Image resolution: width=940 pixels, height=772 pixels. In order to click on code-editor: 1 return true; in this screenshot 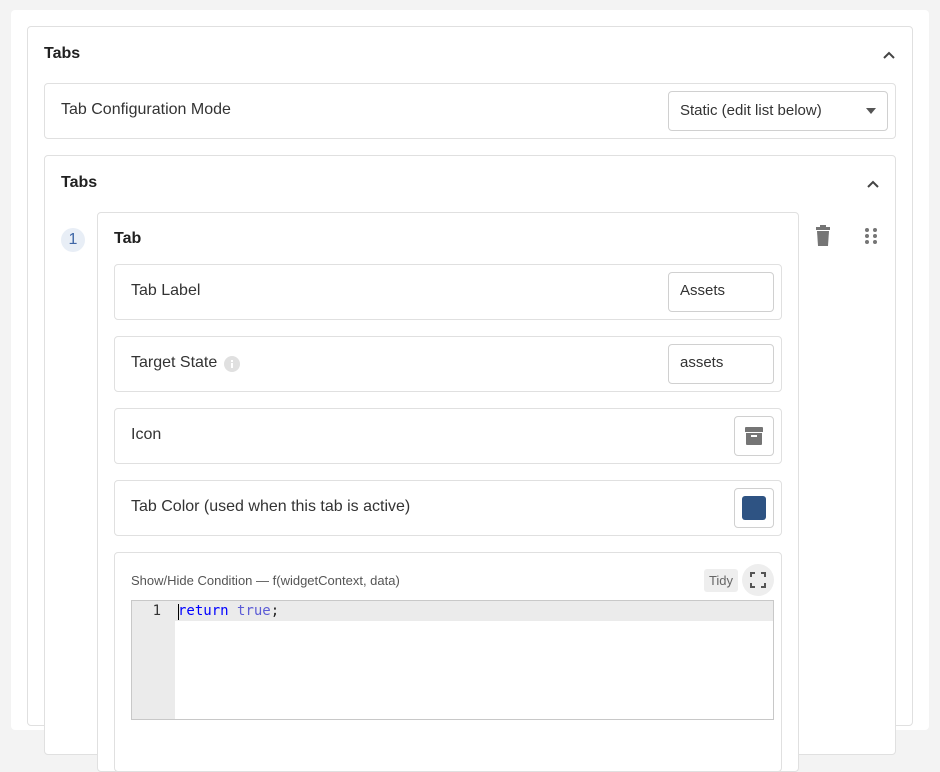, I will do `click(452, 660)`.